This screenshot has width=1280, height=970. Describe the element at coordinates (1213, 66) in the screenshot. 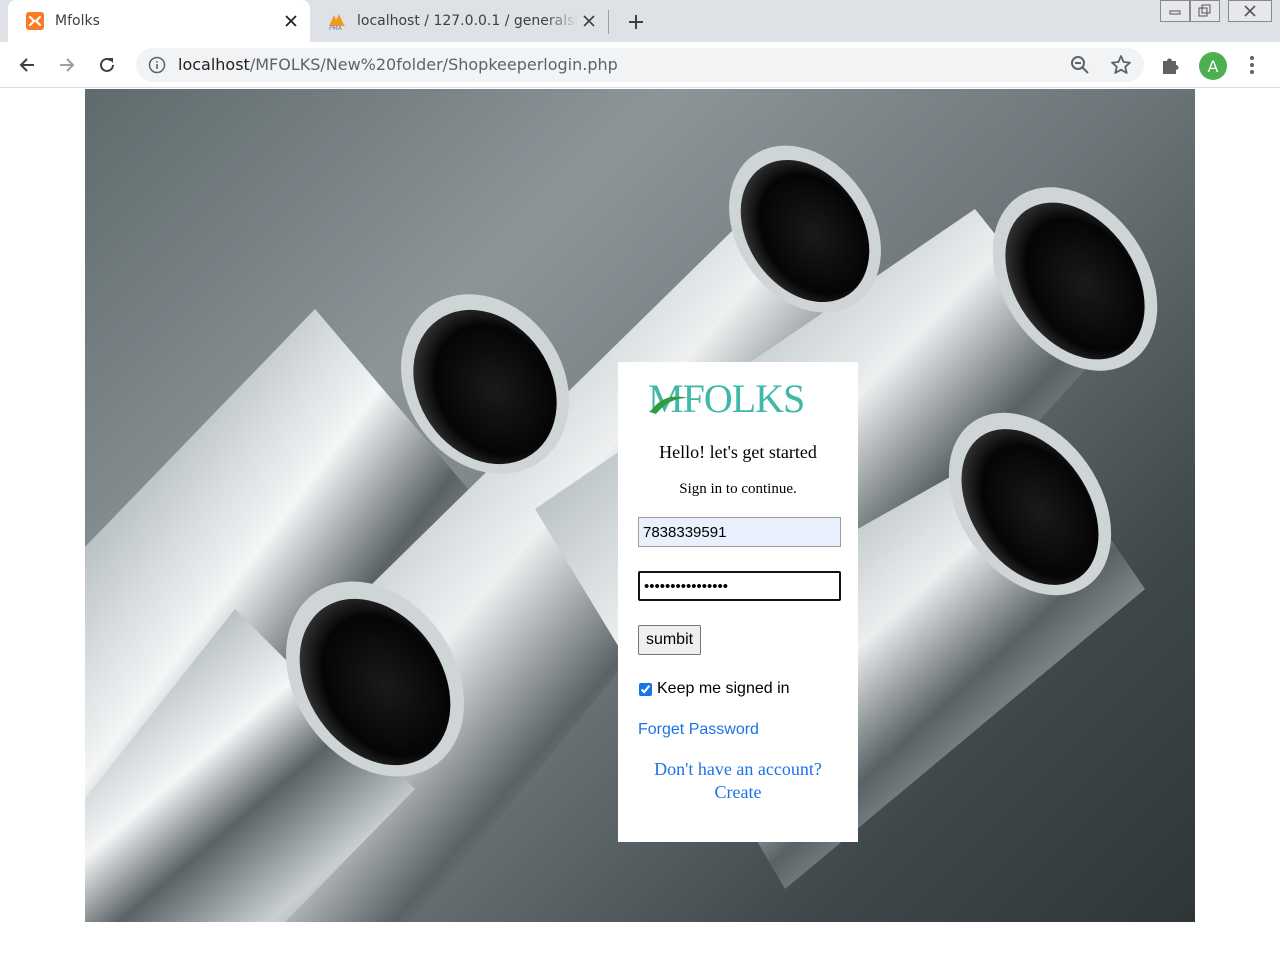

I see `profile-avatar: A` at that location.